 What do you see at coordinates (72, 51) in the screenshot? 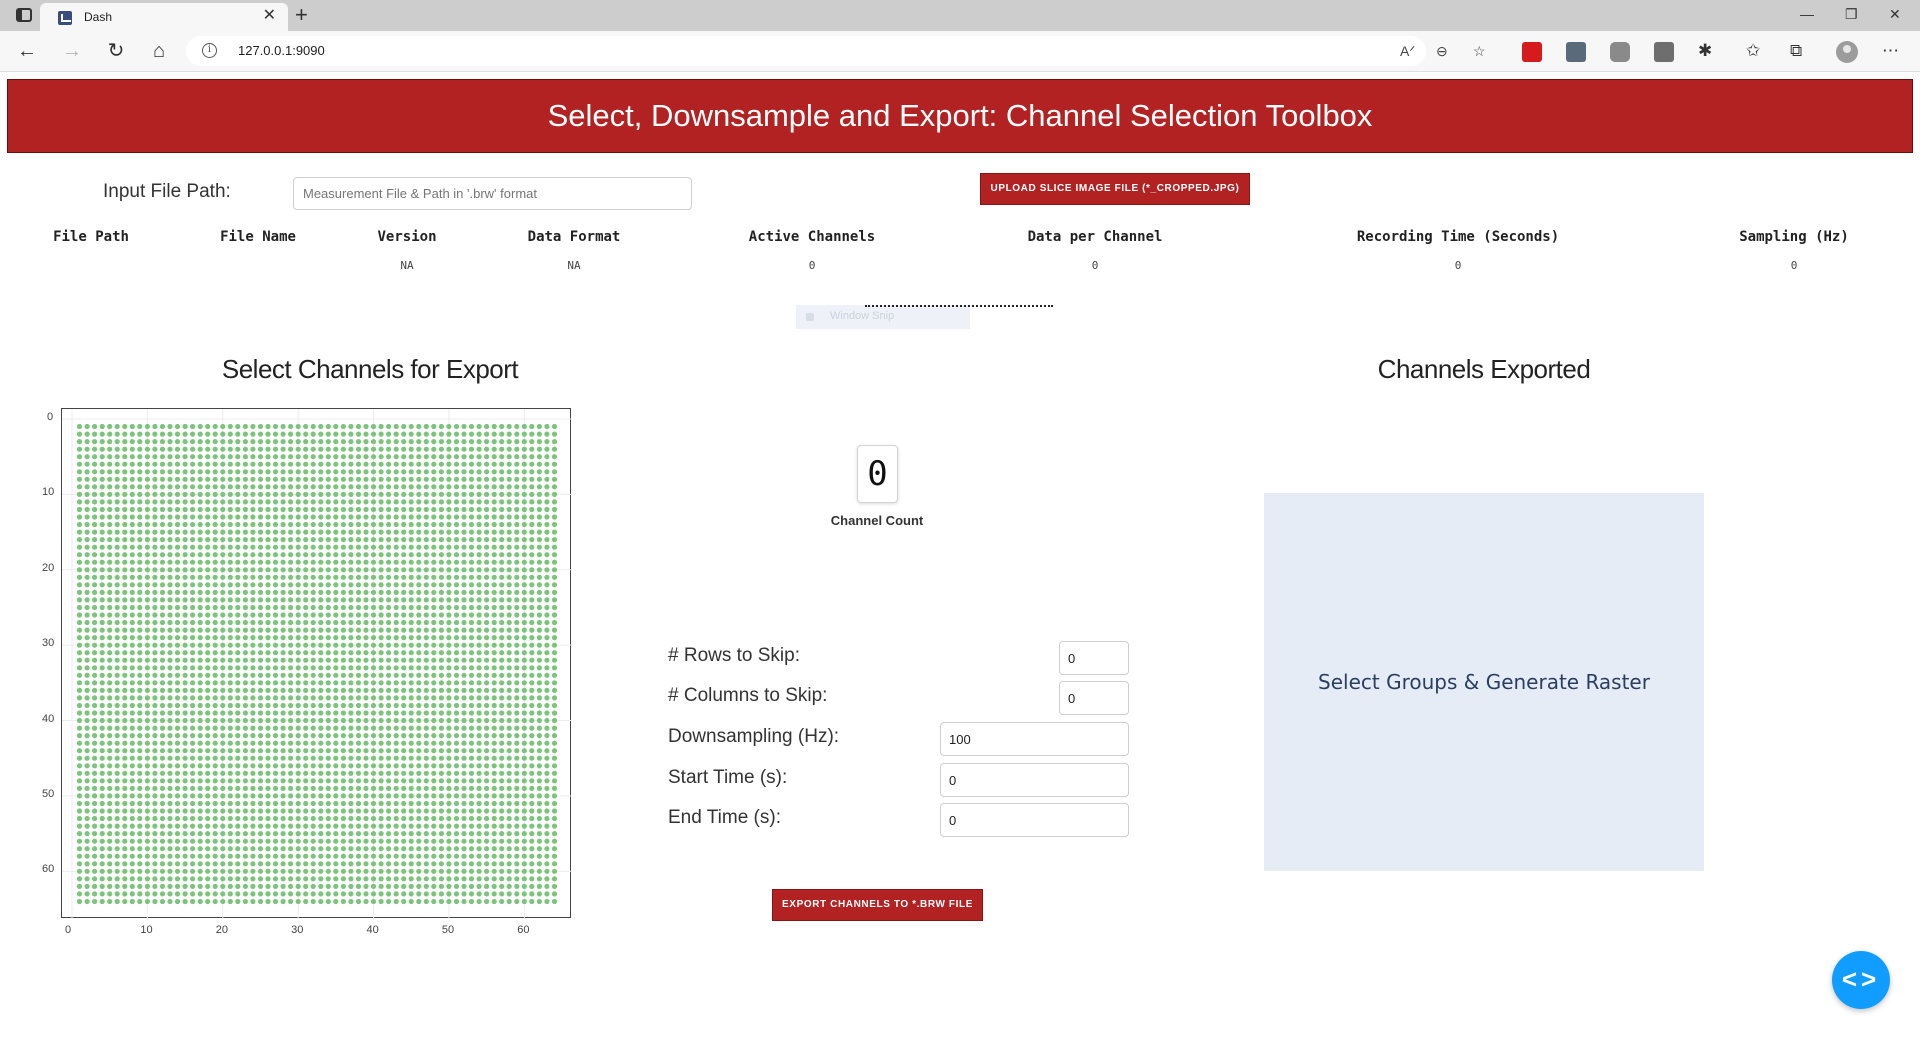
I see `forward-icon: →` at bounding box center [72, 51].